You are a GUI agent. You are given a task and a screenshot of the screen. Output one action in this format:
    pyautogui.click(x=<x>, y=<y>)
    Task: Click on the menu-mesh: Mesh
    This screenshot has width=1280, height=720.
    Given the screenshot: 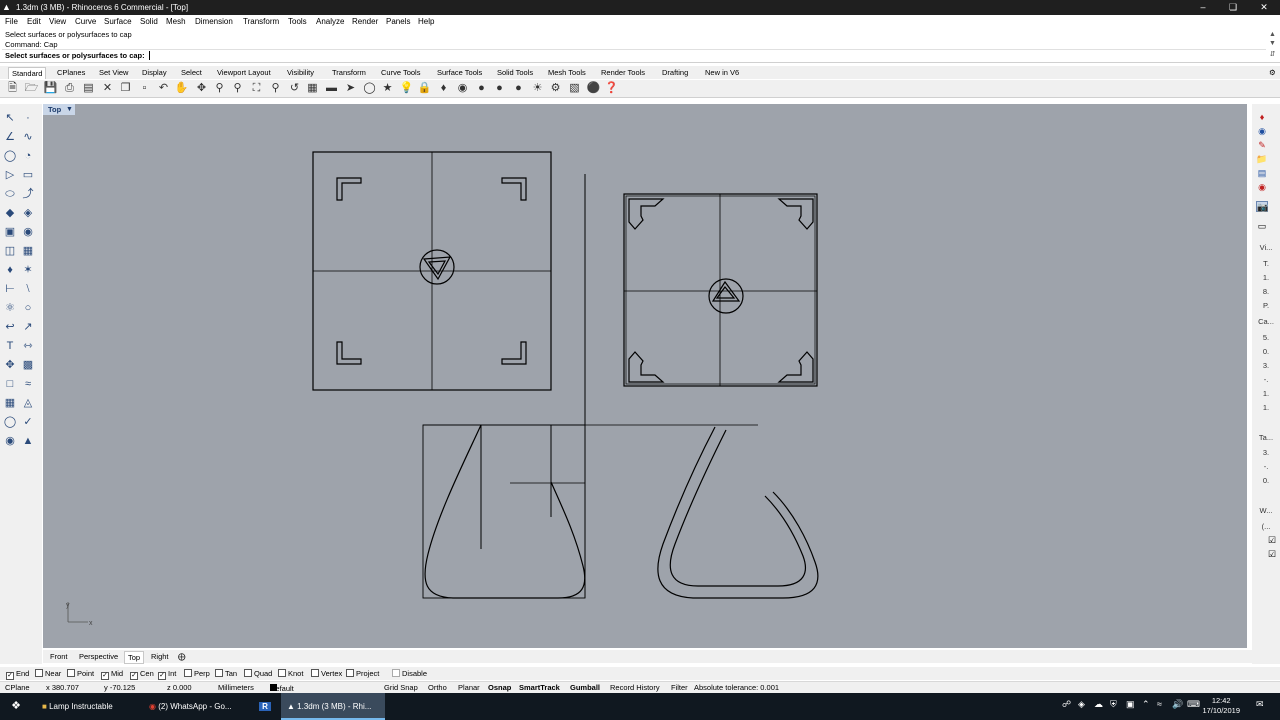 What is the action you would take?
    pyautogui.click(x=176, y=21)
    